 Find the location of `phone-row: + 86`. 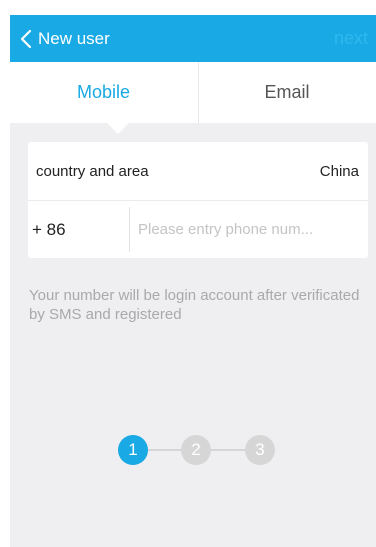

phone-row: + 86 is located at coordinates (198, 229).